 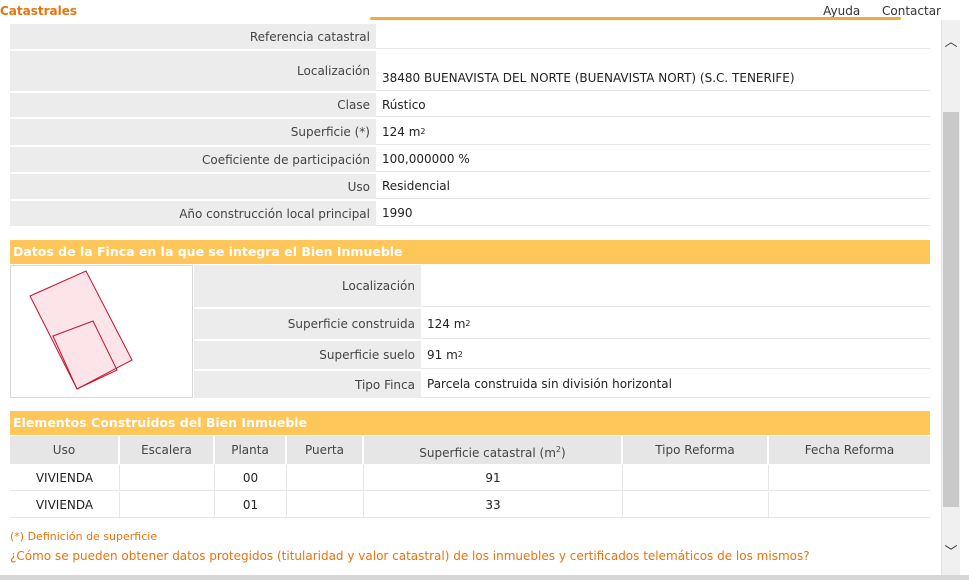 I want to click on label-uso: Uso, so click(x=193, y=186).